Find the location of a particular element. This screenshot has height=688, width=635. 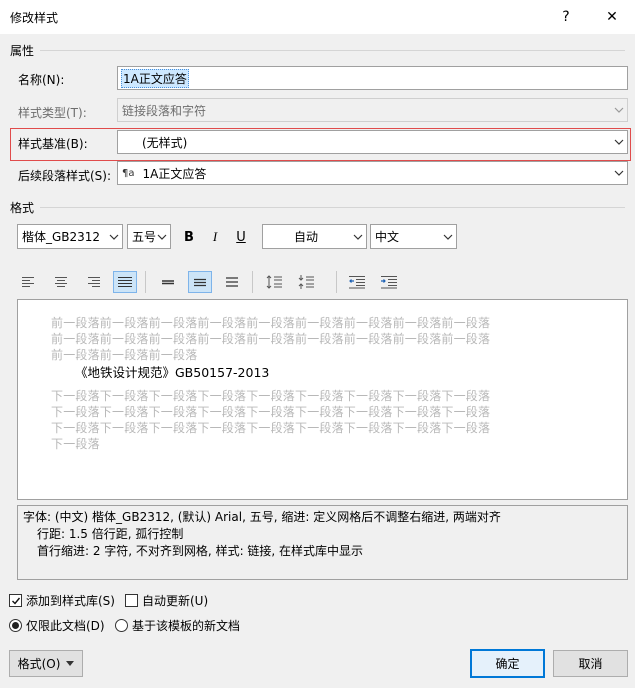

style-type-label: 样式类型(T): is located at coordinates (52, 113).